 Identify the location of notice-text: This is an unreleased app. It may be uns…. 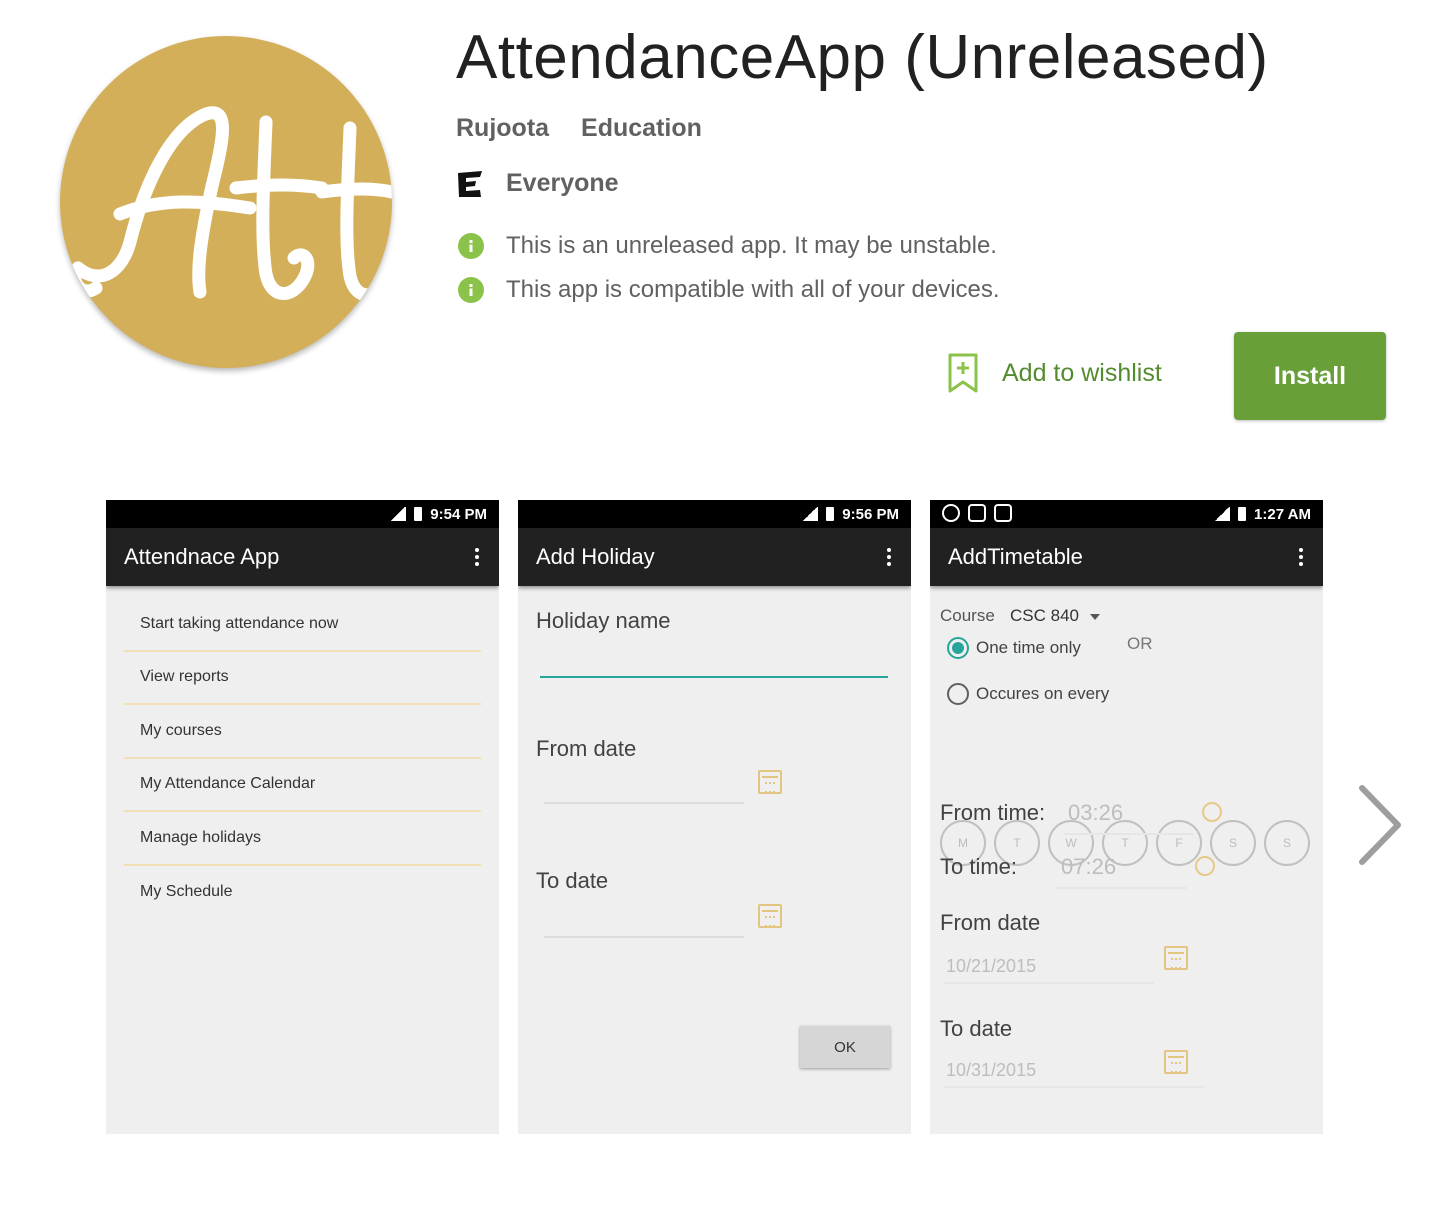
(751, 245).